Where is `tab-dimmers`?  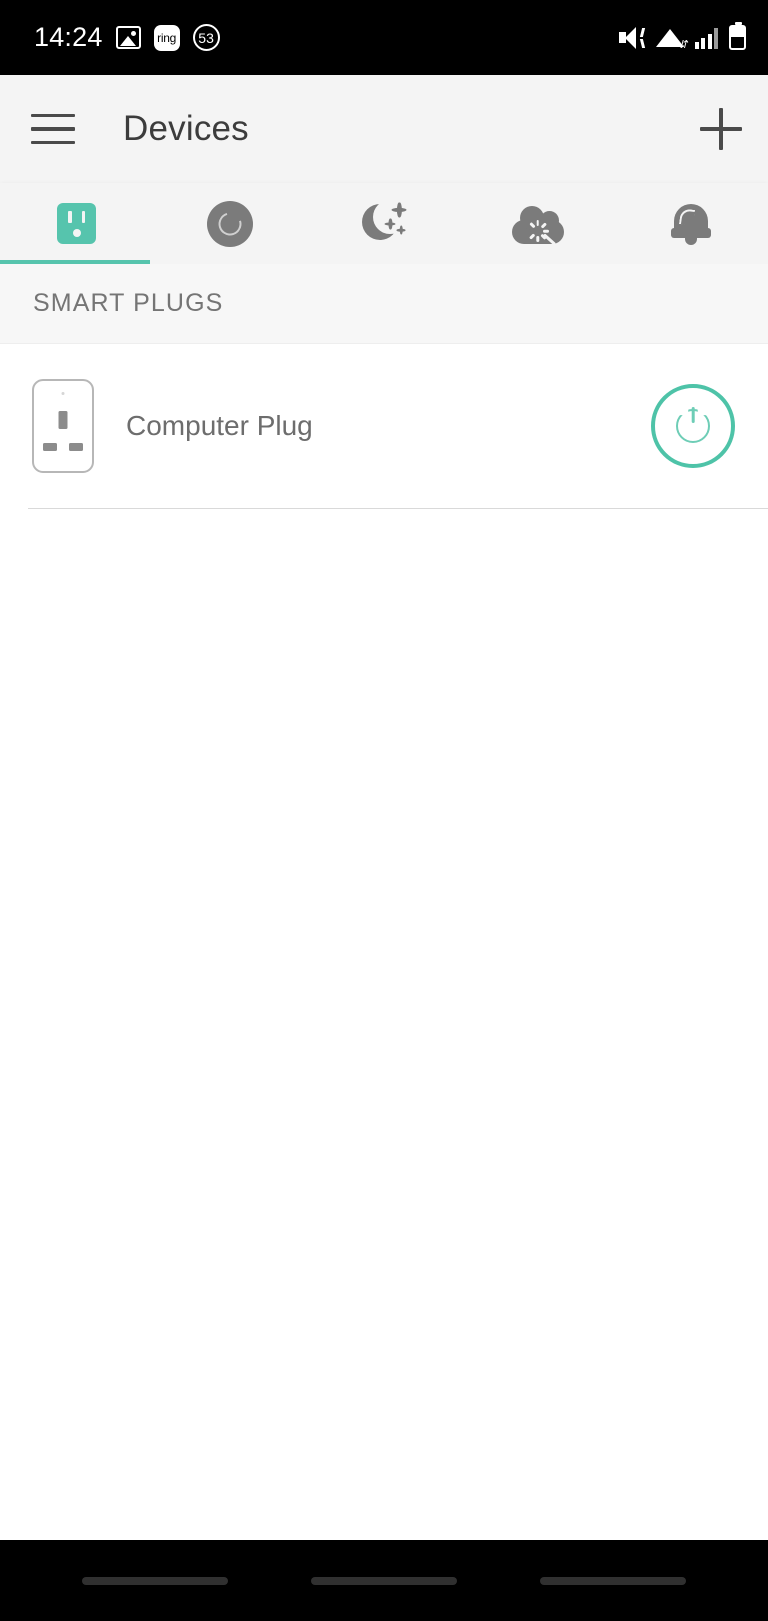
tab-dimmers is located at coordinates (231, 223).